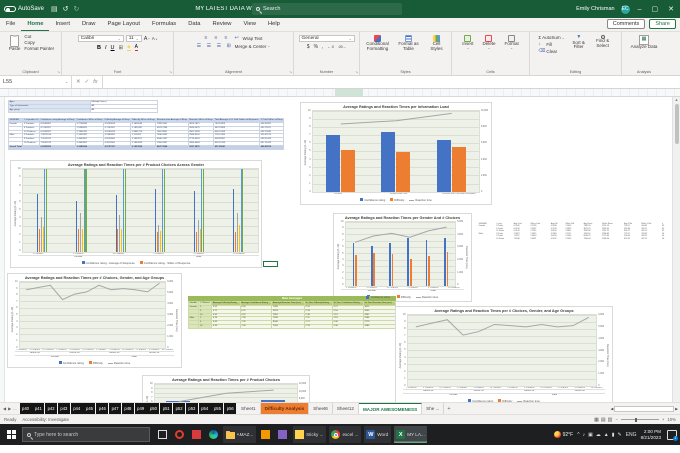  Describe the element at coordinates (437, 43) in the screenshot. I see `cell-styles-button: Cell Styles` at that location.